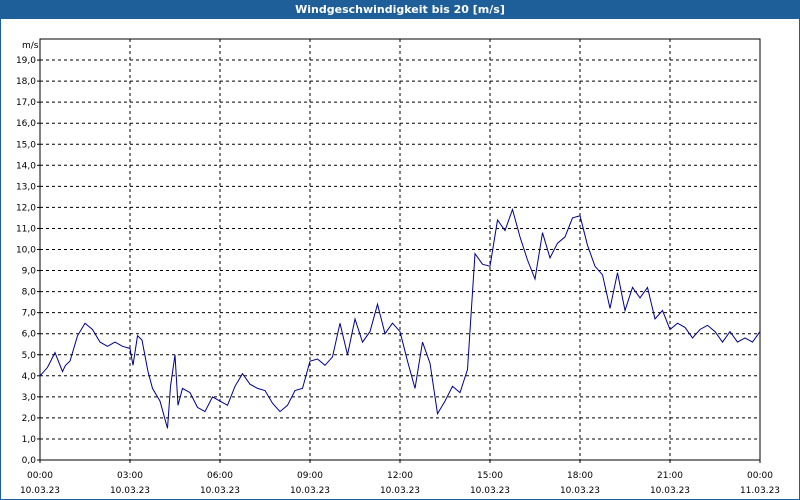 This screenshot has height=500, width=800. I want to click on y-tick-label: 13,0, so click(26, 187).